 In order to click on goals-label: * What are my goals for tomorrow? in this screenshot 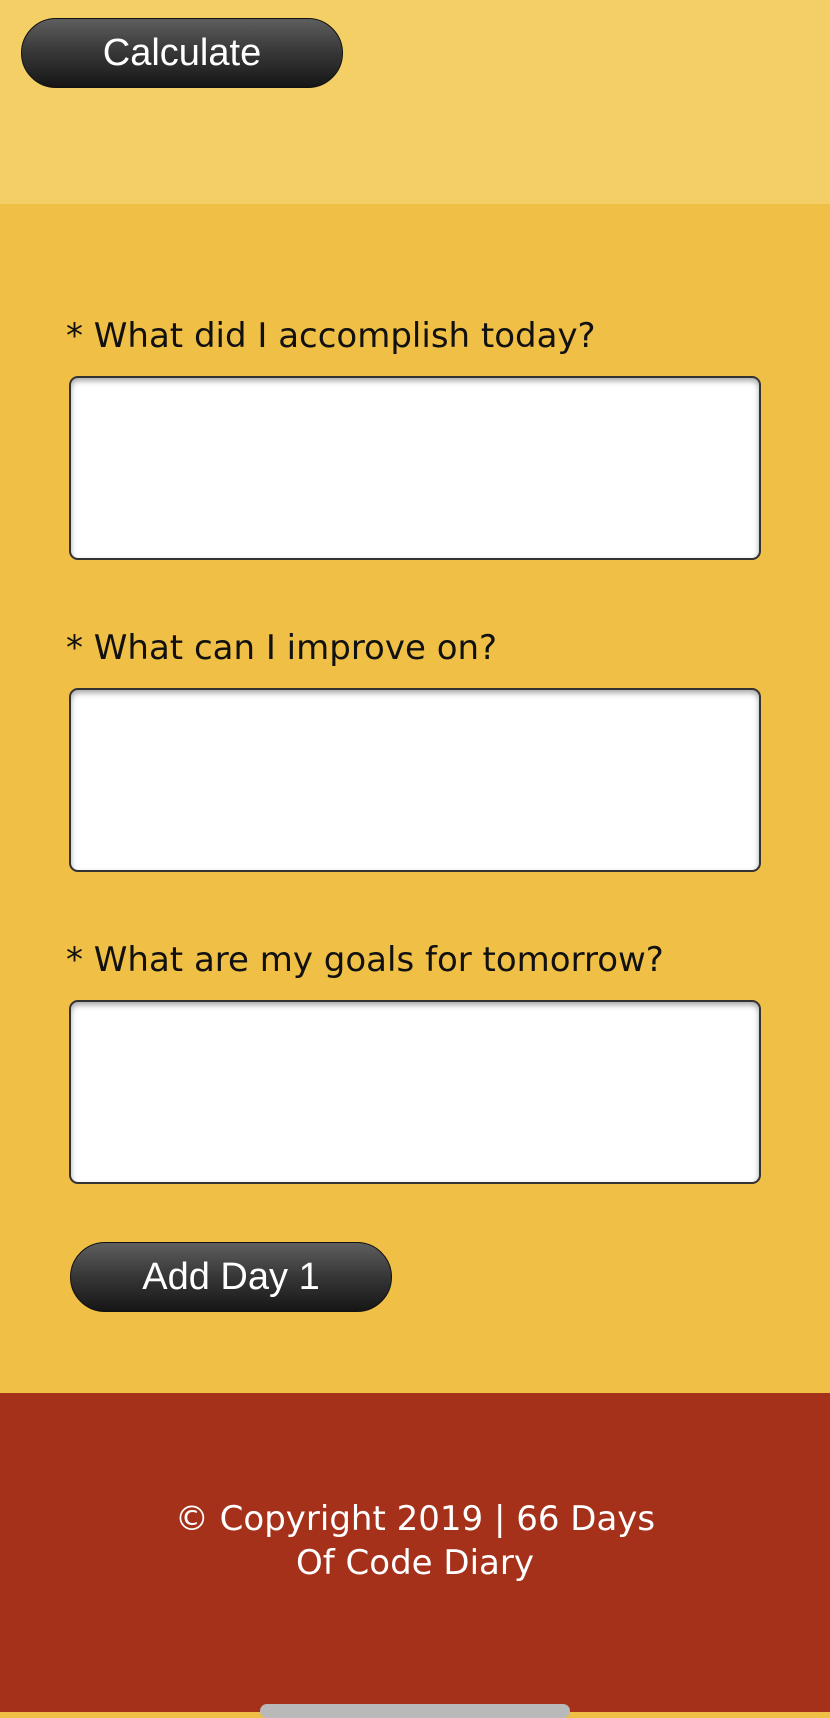, I will do `click(365, 960)`.